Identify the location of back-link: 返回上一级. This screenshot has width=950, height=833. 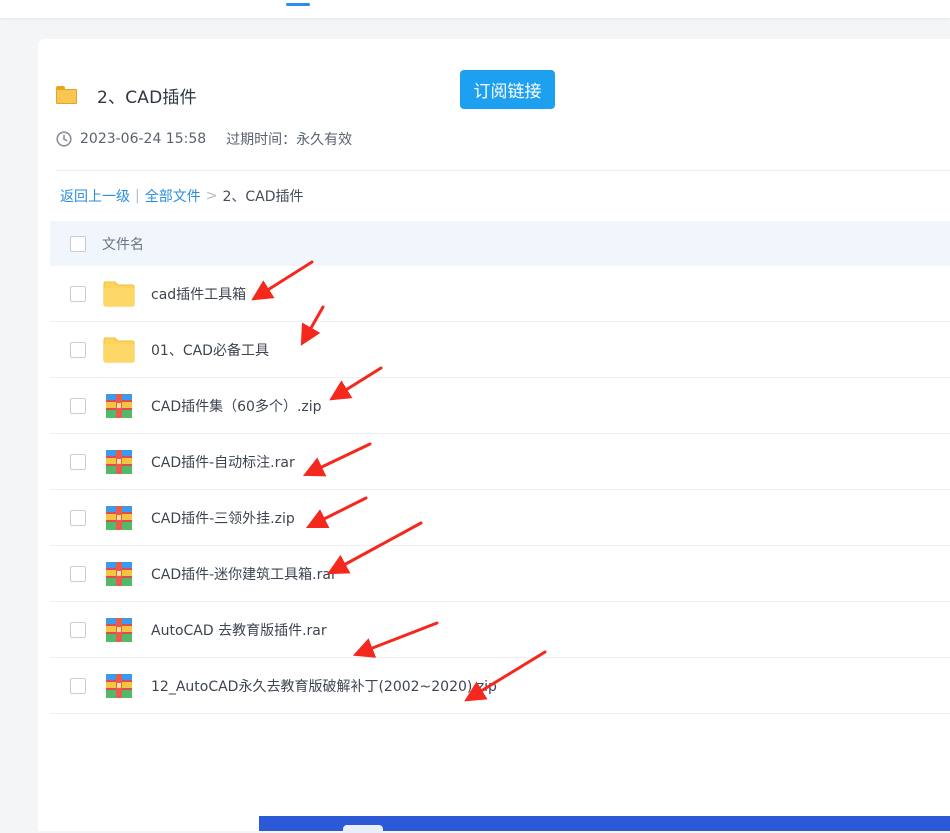
(95, 196).